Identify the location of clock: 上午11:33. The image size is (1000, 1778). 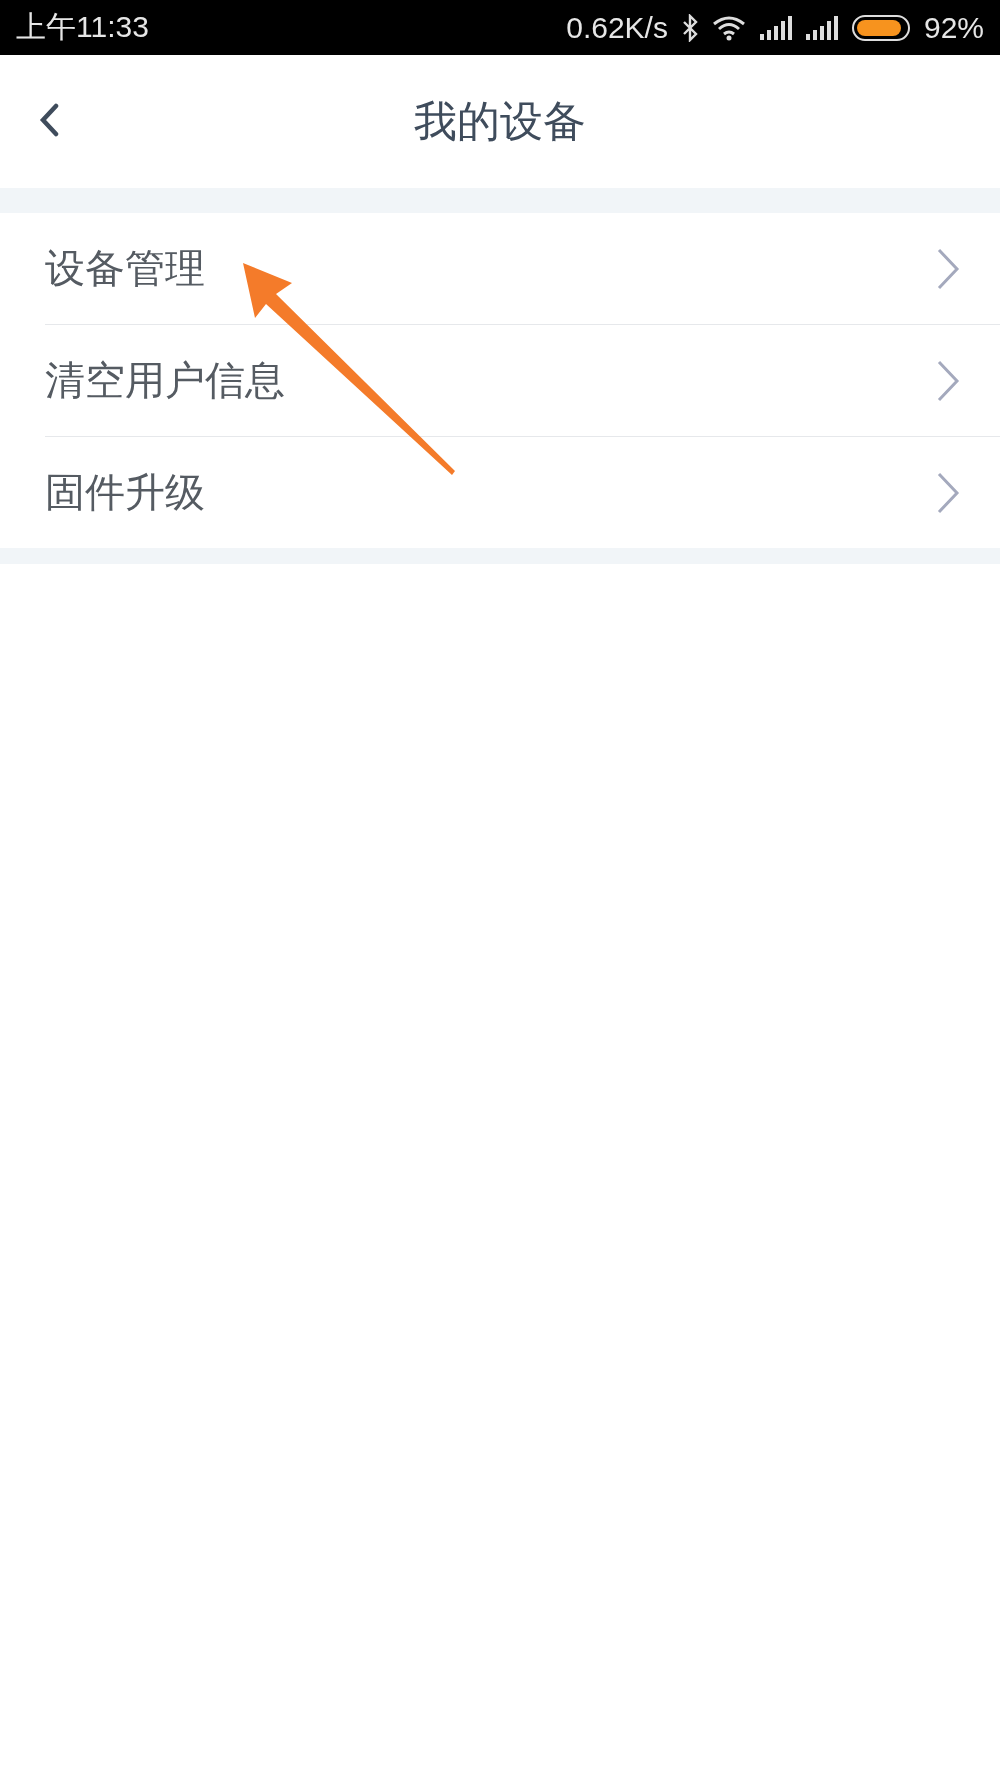
(82, 27).